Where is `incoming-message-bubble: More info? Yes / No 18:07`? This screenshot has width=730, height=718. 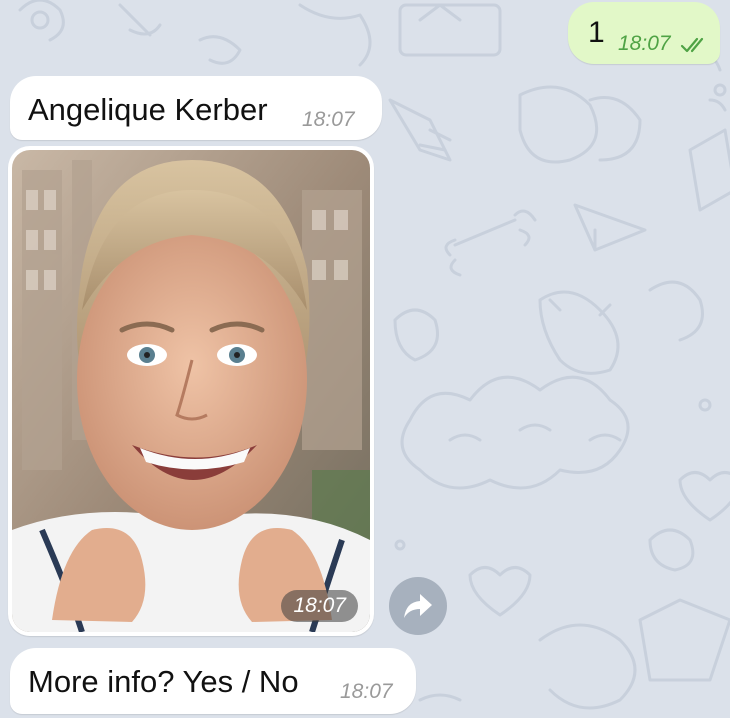
incoming-message-bubble: More info? Yes / No 18:07 is located at coordinates (213, 681).